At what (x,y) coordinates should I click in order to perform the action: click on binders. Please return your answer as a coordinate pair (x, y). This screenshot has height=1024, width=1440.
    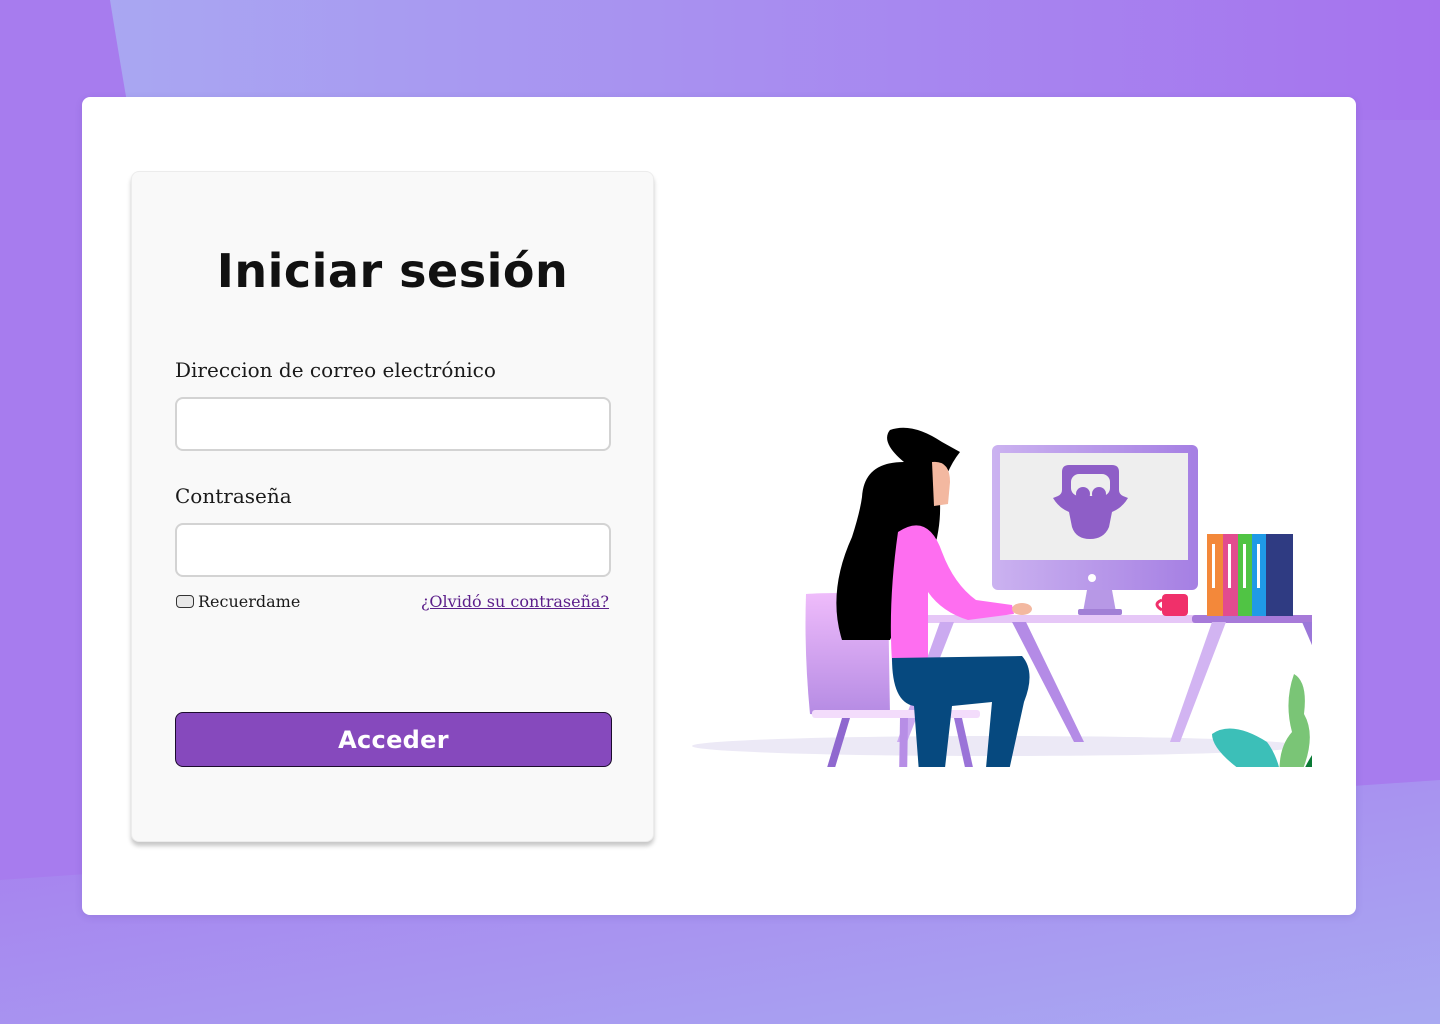
    Looking at the image, I should click on (1250, 575).